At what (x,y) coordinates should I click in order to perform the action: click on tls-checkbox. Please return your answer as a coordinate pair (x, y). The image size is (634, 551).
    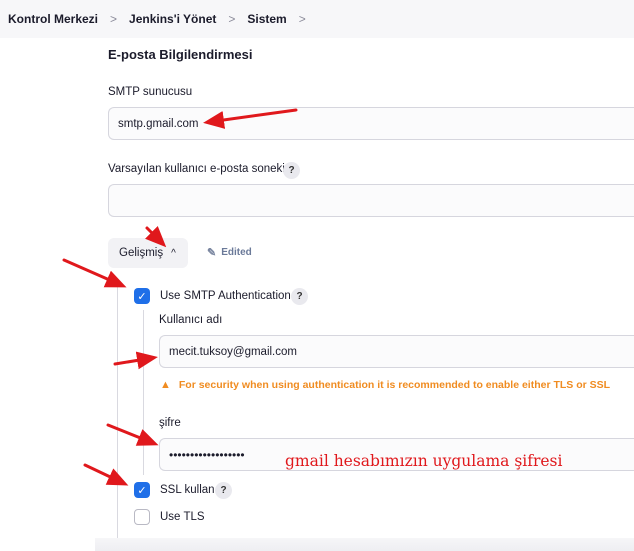
    Looking at the image, I should click on (142, 517).